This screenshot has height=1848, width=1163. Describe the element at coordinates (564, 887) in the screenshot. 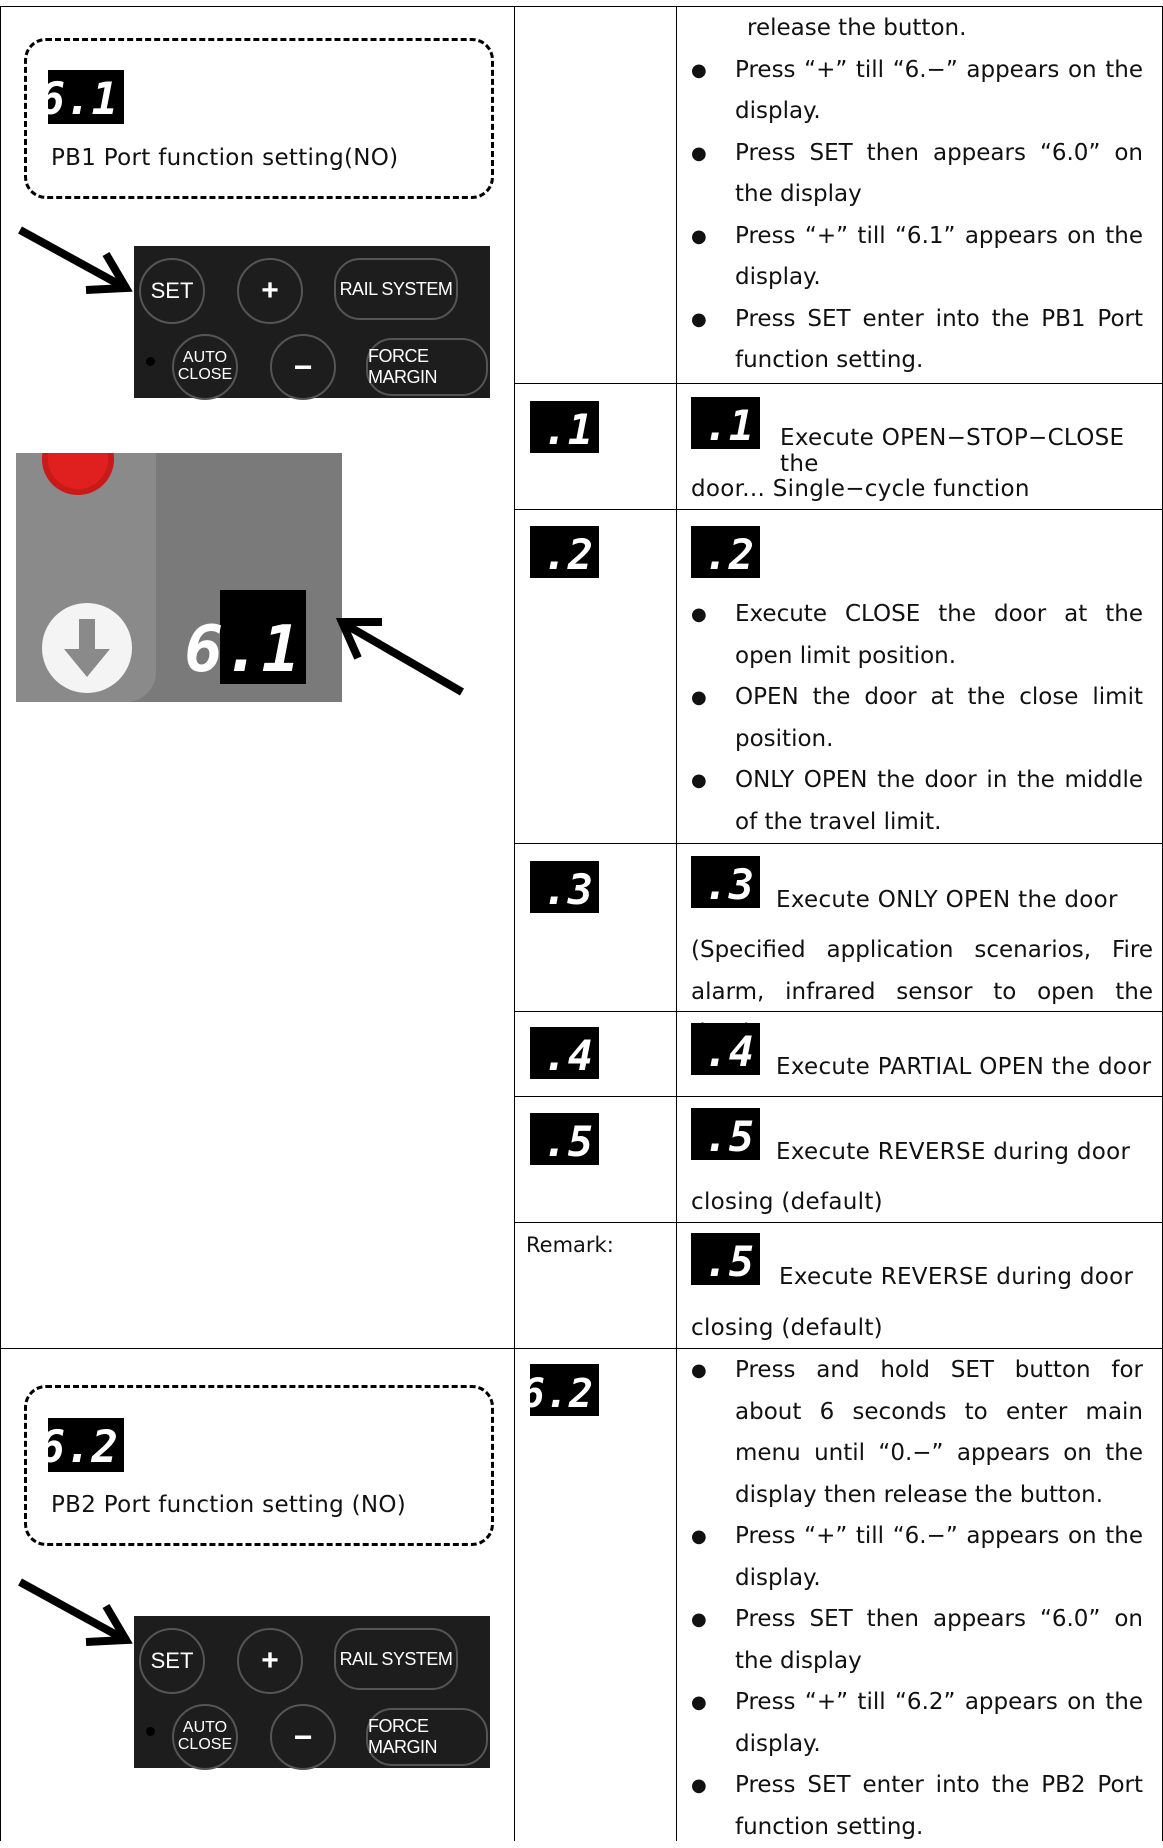

I see `option-3-code: .3` at that location.